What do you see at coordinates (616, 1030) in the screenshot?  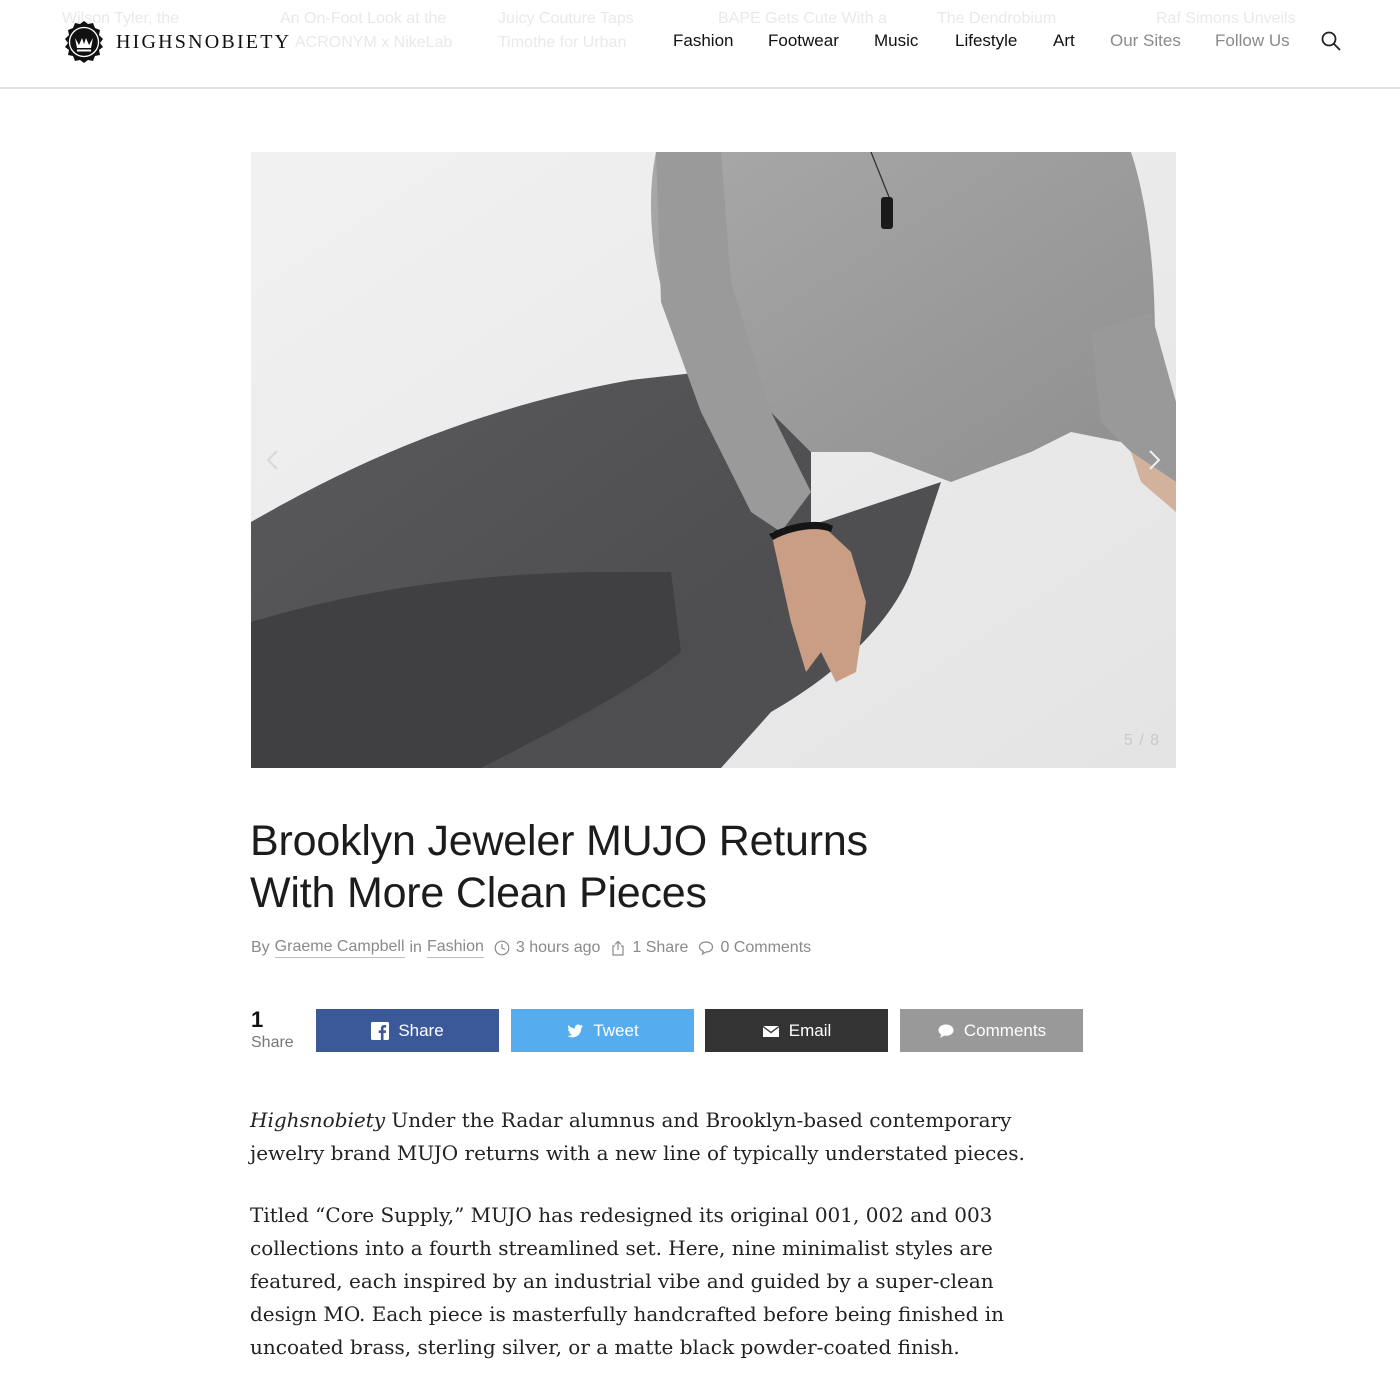 I see `twitter-tweet-label: Tweet` at bounding box center [616, 1030].